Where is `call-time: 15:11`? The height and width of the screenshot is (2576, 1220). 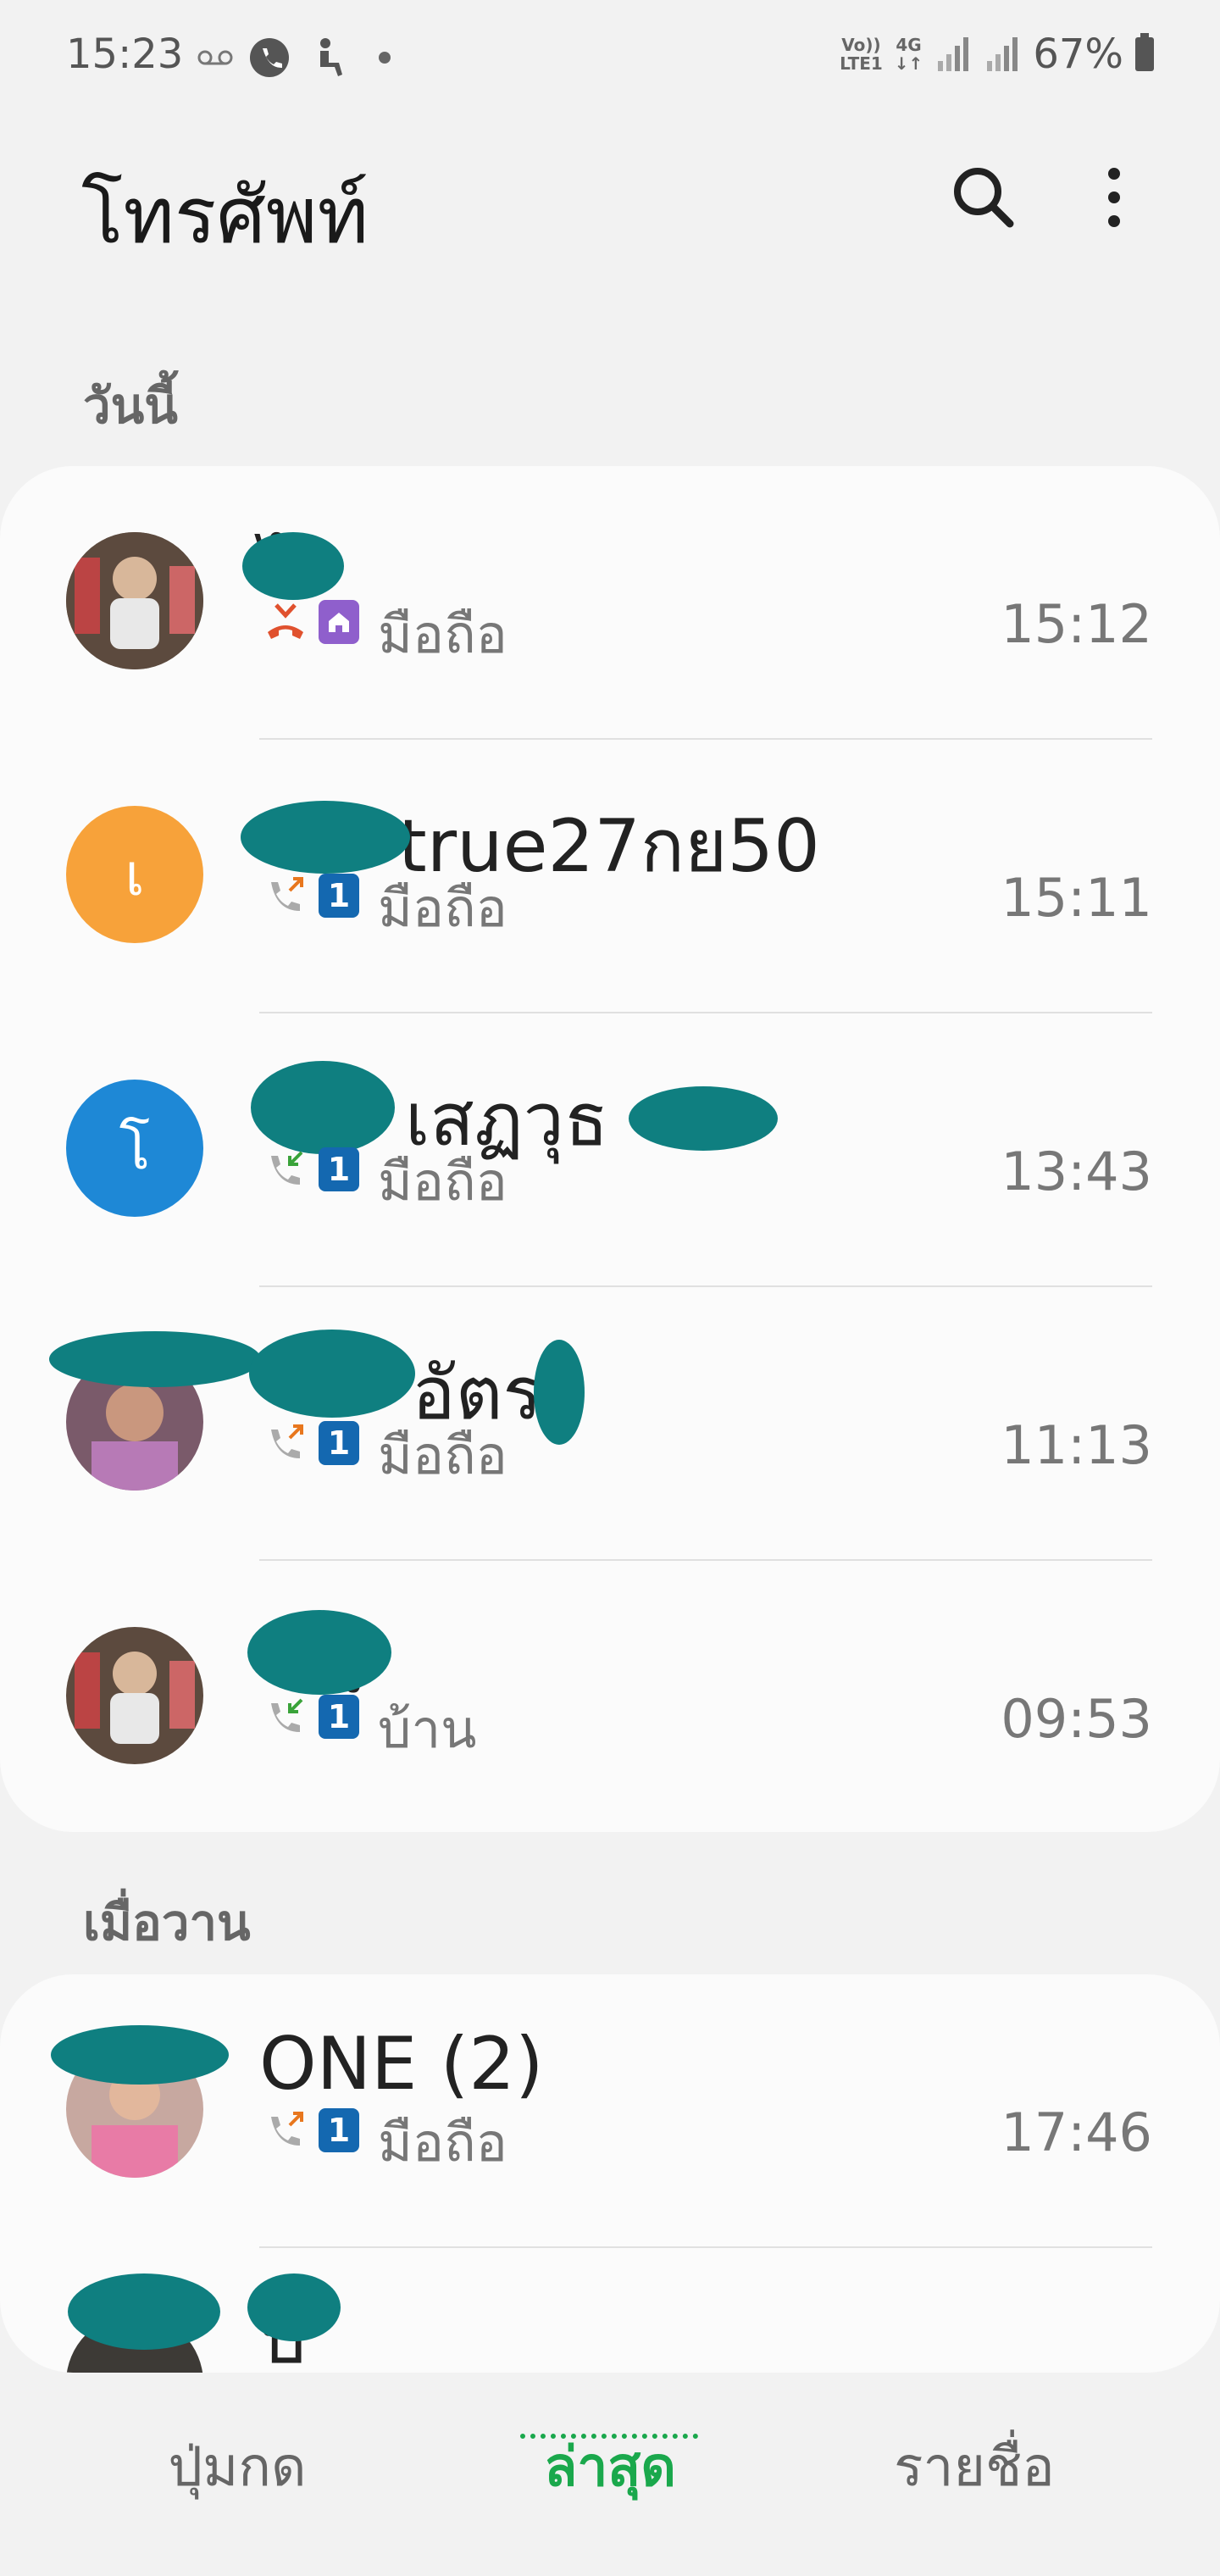 call-time: 15:11 is located at coordinates (1076, 898).